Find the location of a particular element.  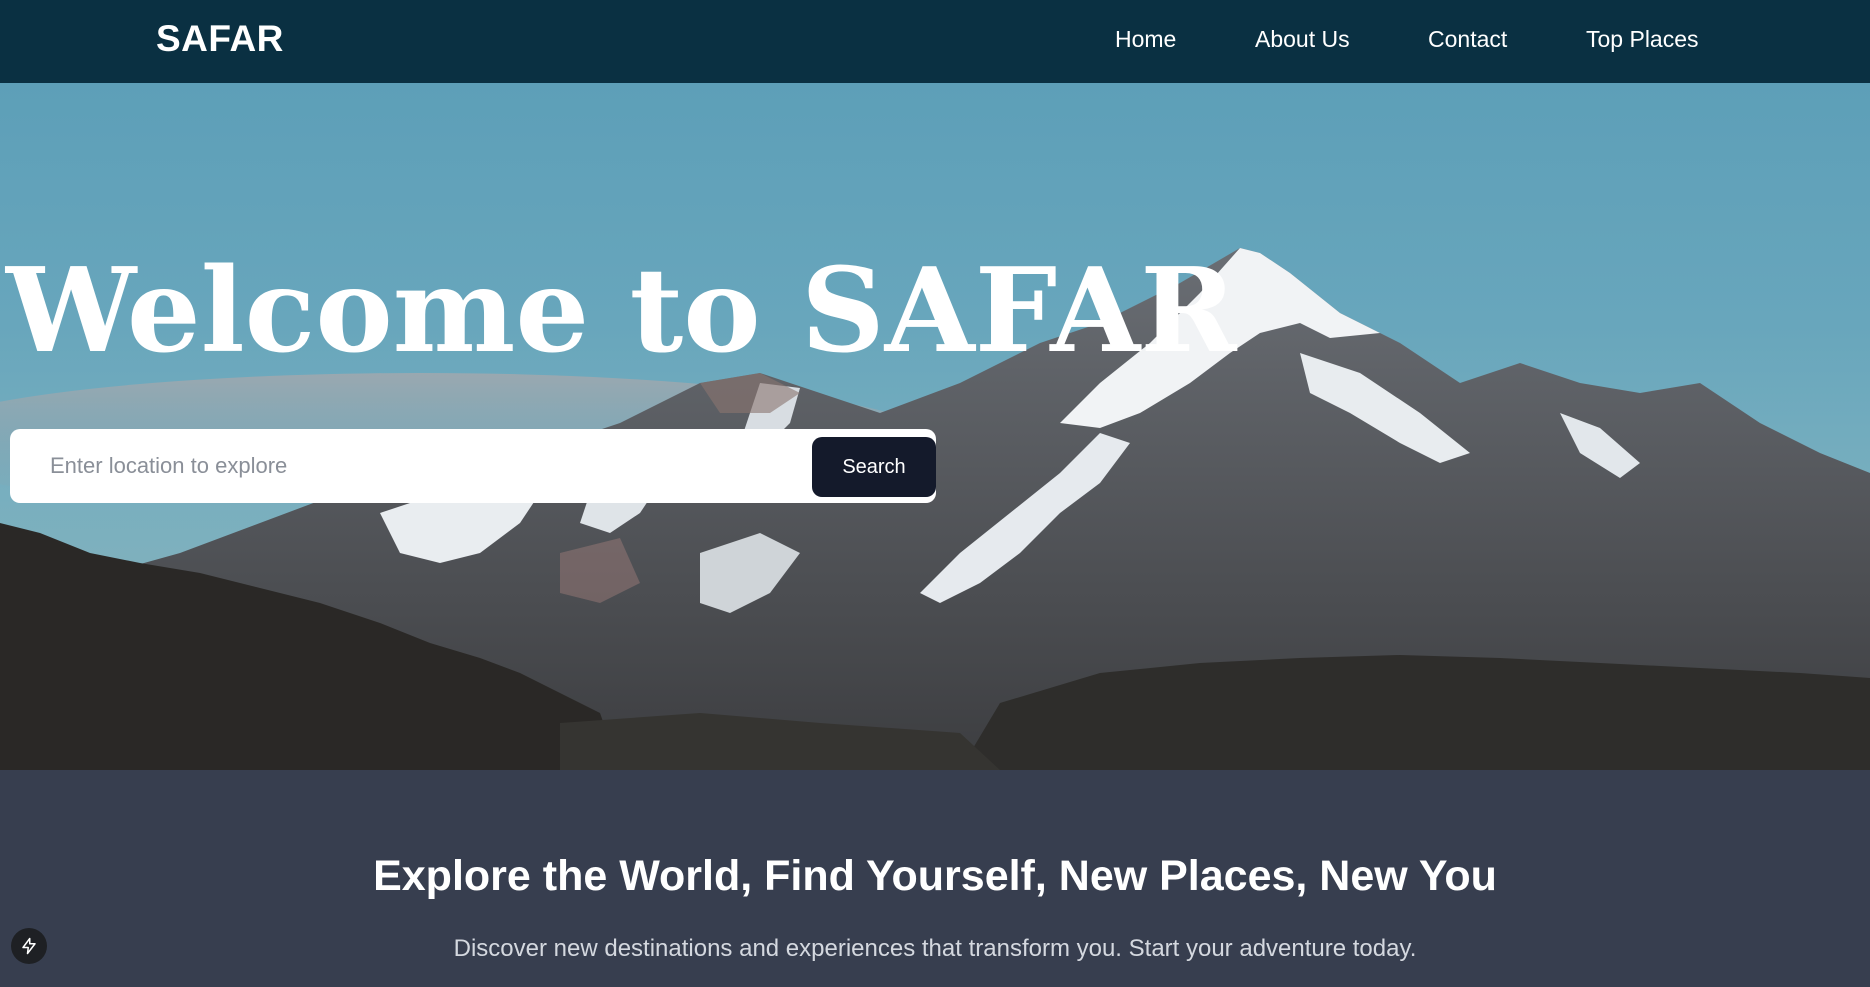

nav-link-top-places: Top Places is located at coordinates (1642, 39).